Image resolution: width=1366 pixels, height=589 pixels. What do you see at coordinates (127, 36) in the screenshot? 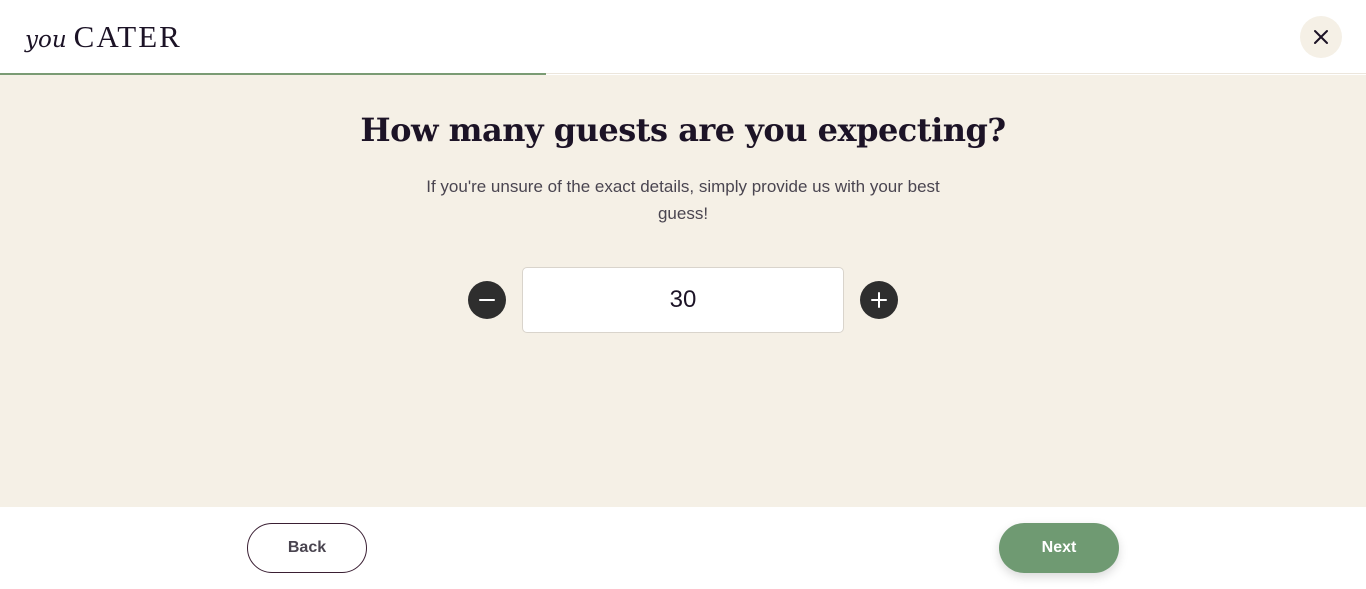
I see `logo-cater-text: CATER` at bounding box center [127, 36].